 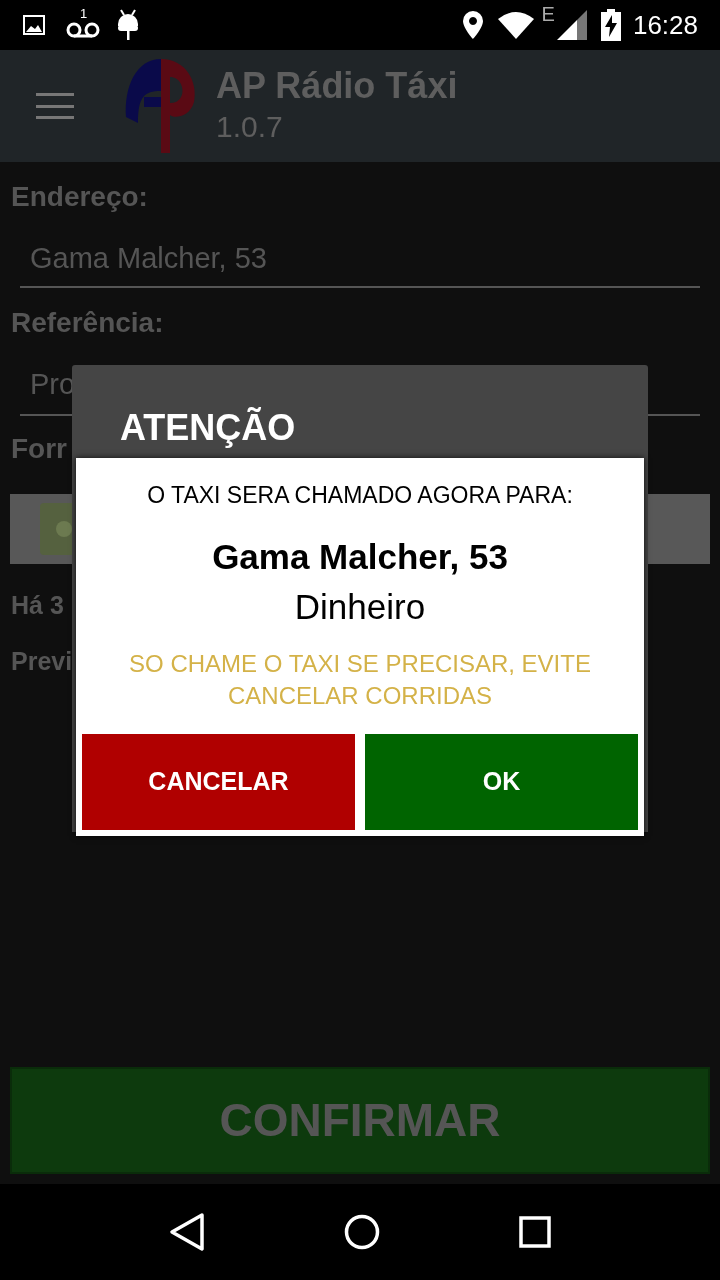 What do you see at coordinates (83, 30) in the screenshot?
I see `voicemail-icon` at bounding box center [83, 30].